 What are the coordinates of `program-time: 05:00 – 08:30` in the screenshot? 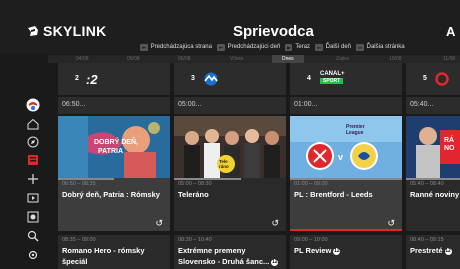 It's located at (195, 184).